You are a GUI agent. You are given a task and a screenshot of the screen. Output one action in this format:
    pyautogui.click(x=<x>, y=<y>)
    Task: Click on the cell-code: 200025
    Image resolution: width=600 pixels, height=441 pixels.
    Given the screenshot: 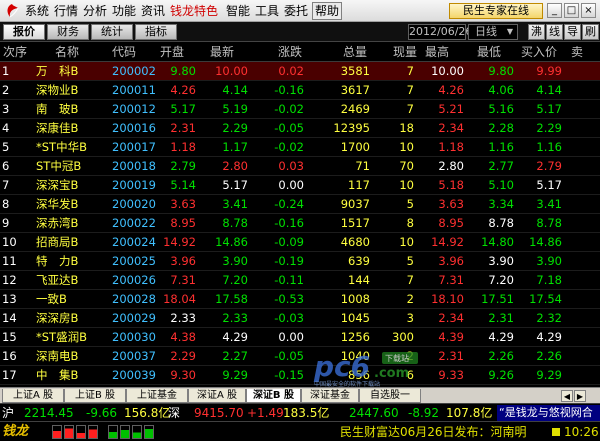 What is the action you would take?
    pyautogui.click(x=134, y=261)
    